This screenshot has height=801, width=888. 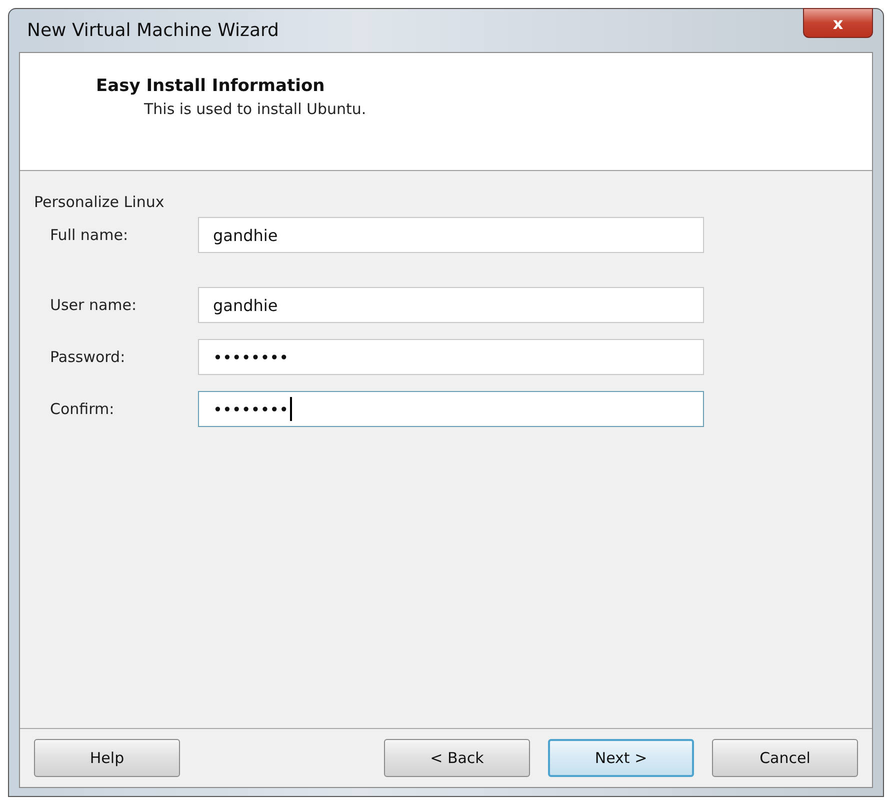 What do you see at coordinates (457, 758) in the screenshot?
I see `dialog-button: < Back` at bounding box center [457, 758].